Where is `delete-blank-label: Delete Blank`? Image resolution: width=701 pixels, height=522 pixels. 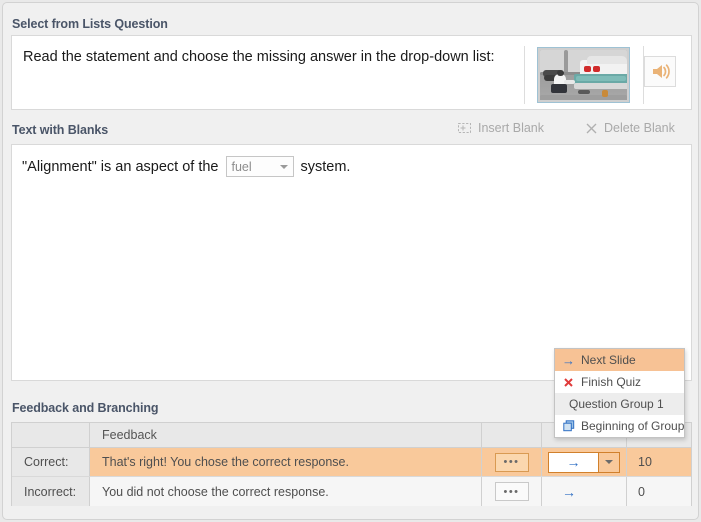 delete-blank-label: Delete Blank is located at coordinates (639, 128).